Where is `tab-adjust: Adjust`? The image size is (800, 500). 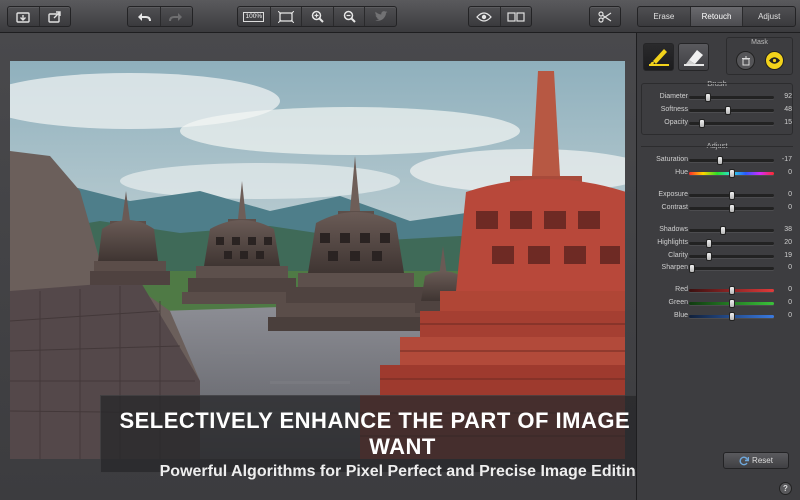
tab-adjust: Adjust is located at coordinates (768, 16).